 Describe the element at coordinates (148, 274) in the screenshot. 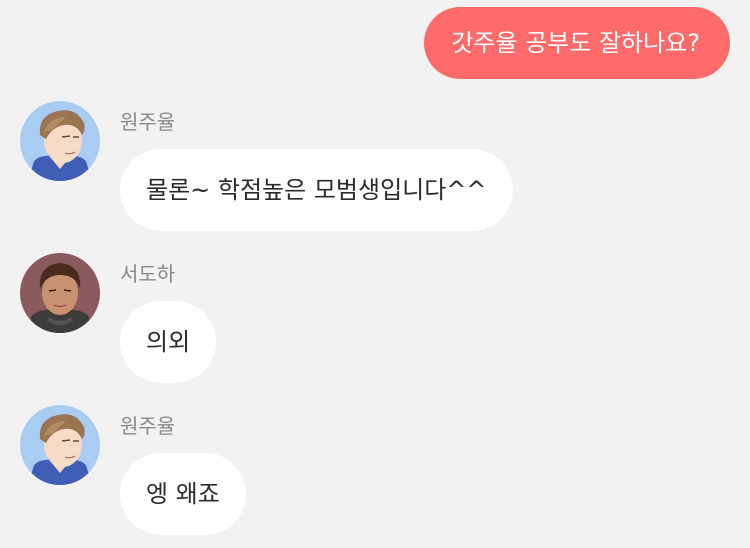

I see `sender-name: 서도하` at that location.